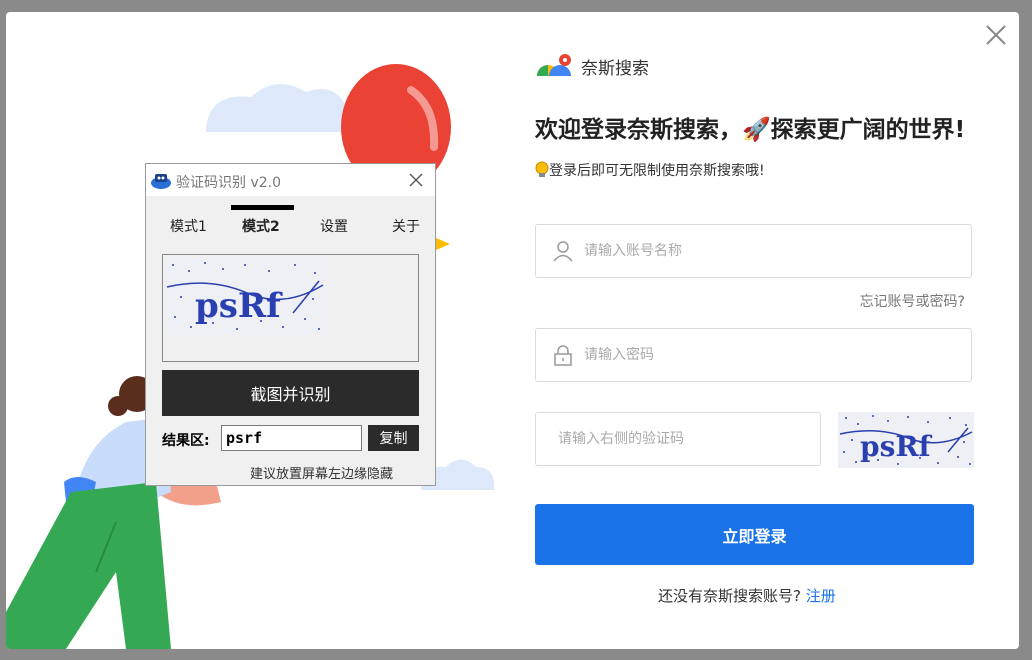 The width and height of the screenshot is (1032, 660). I want to click on close-modal-button, so click(996, 35).